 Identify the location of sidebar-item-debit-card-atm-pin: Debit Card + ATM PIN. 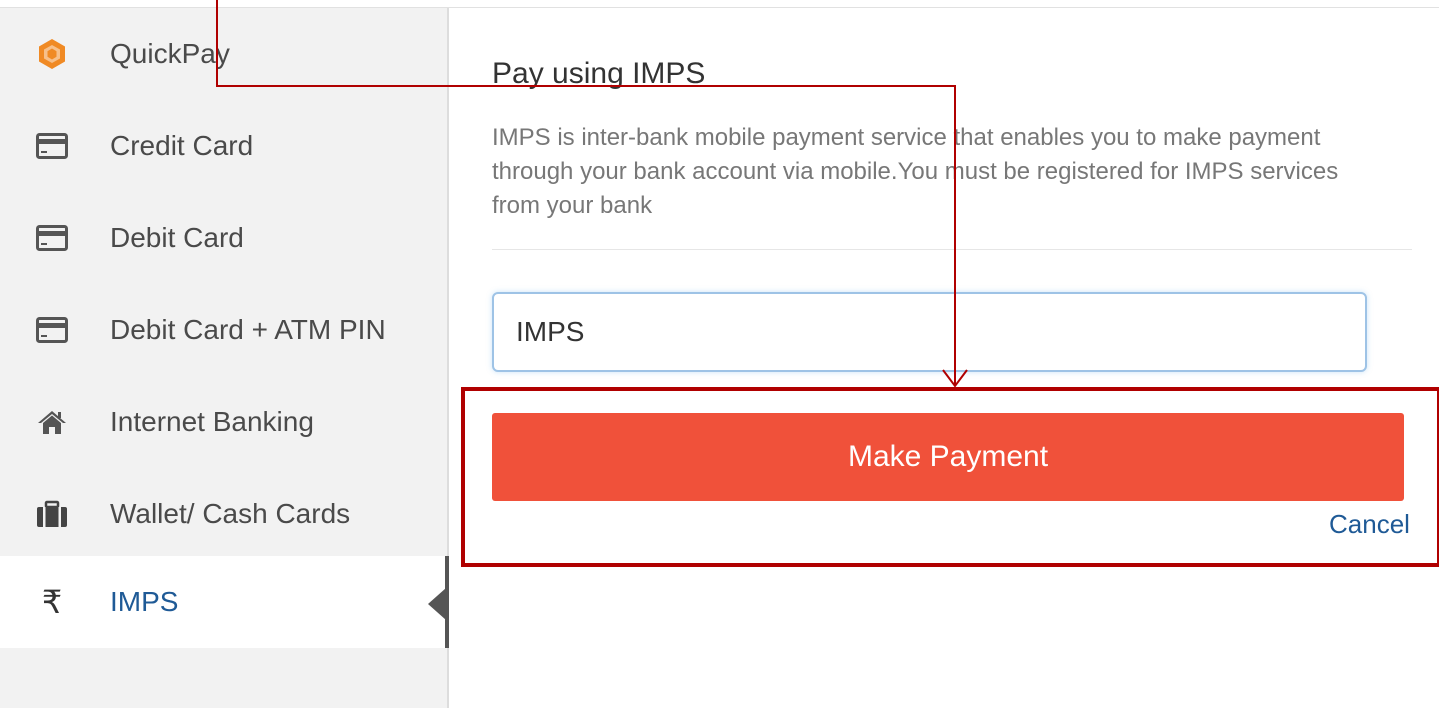
(223, 330).